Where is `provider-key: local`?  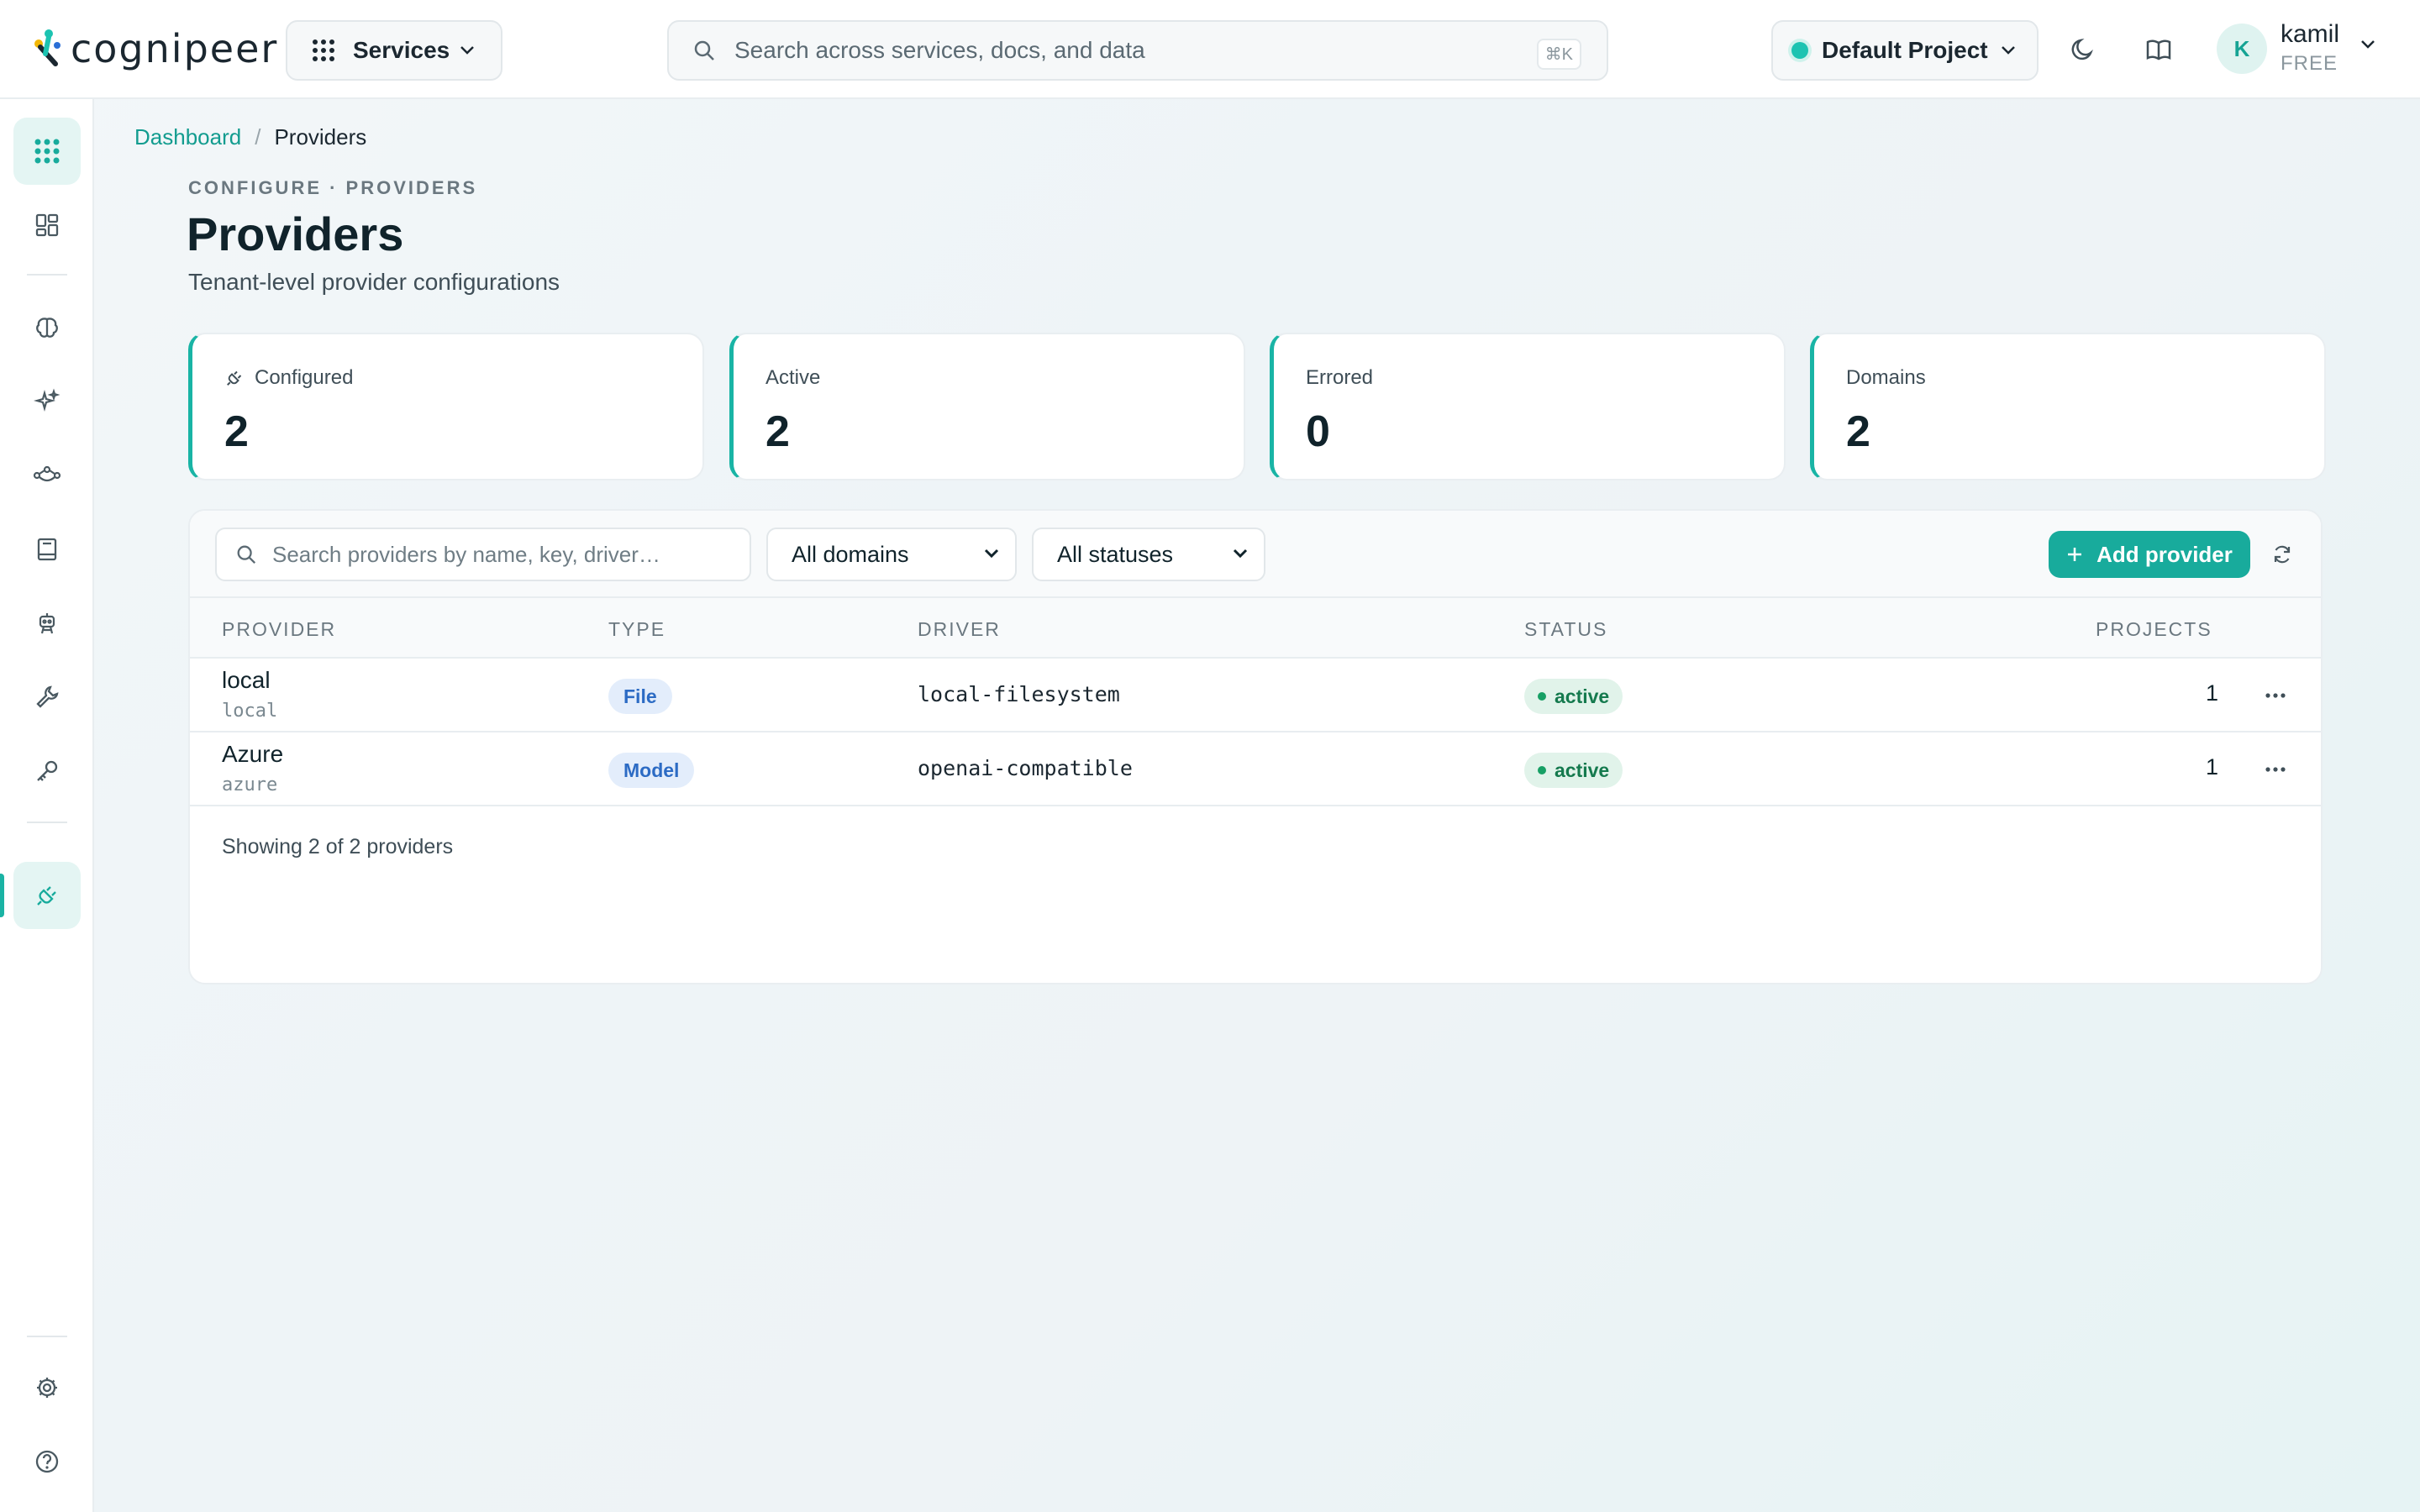 provider-key: local is located at coordinates (250, 711).